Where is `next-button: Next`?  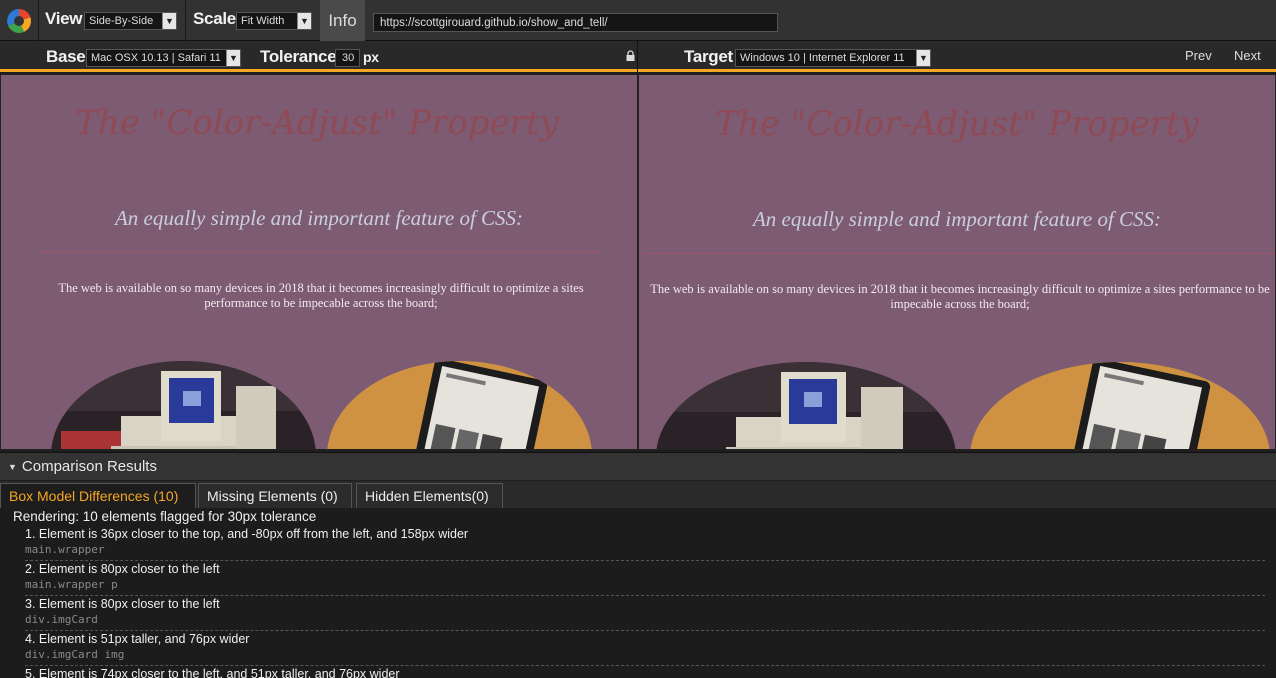 next-button: Next is located at coordinates (1247, 55).